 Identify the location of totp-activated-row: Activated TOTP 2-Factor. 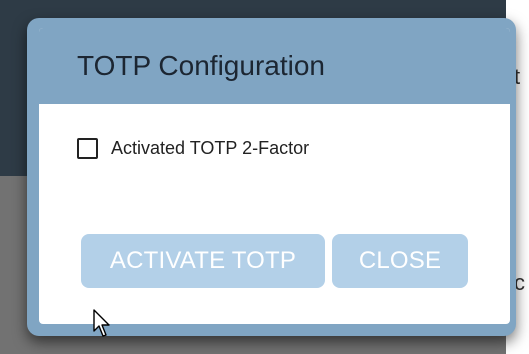
(193, 148).